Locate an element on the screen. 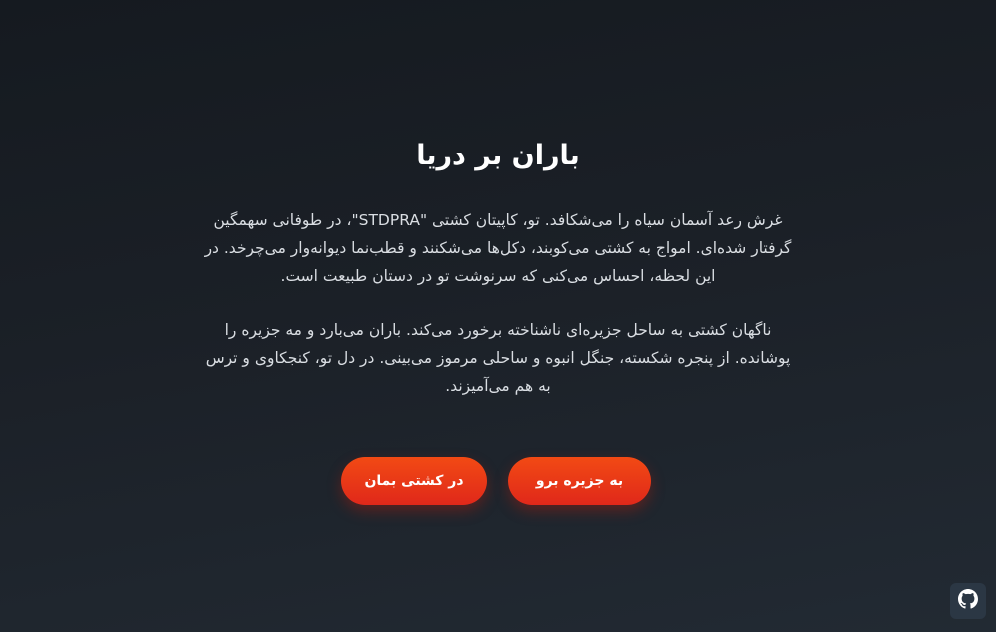 This screenshot has width=996, height=632. github-link is located at coordinates (968, 601).